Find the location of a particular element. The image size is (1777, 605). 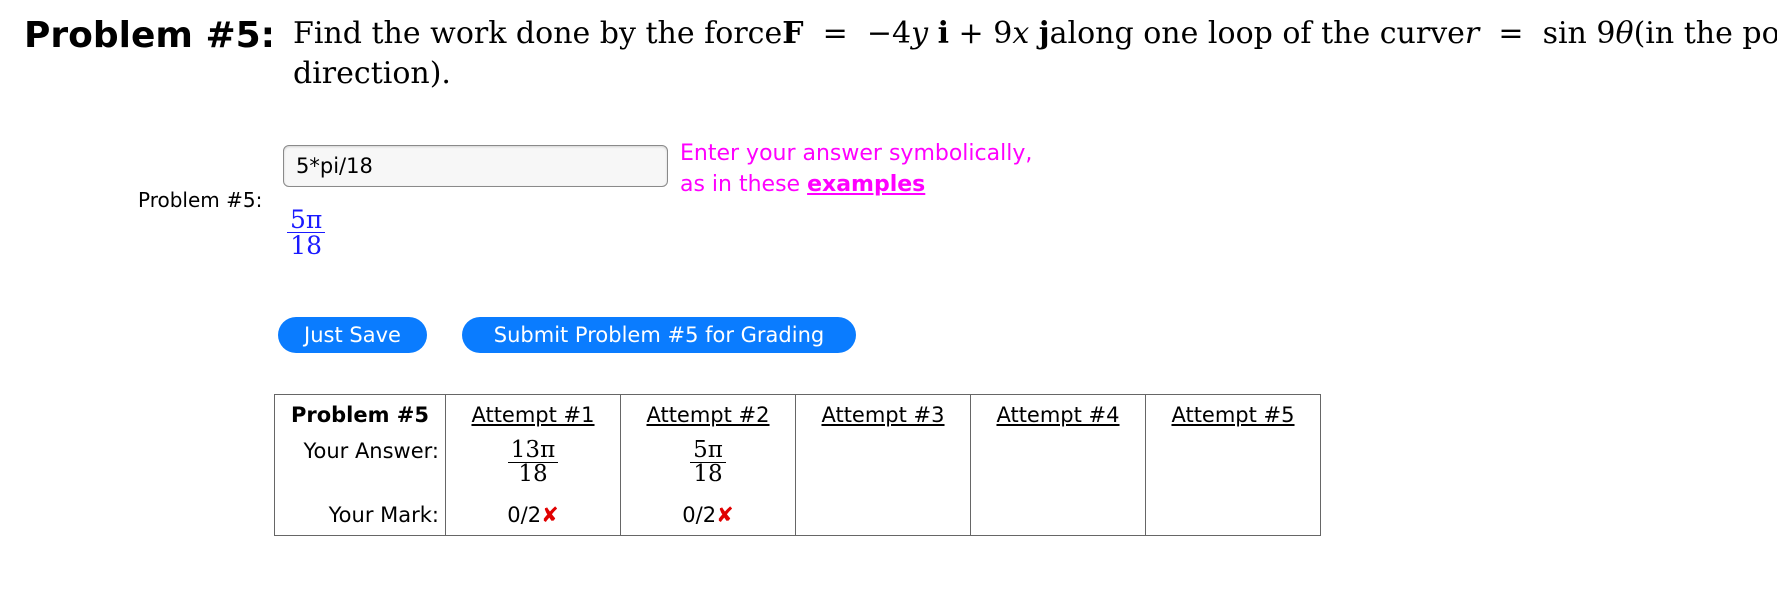

hint-line-2: as in these examples is located at coordinates (803, 184).